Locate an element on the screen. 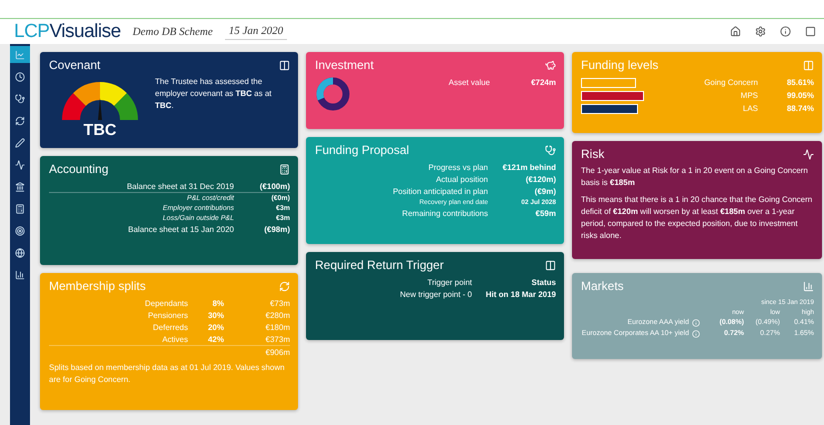 The height and width of the screenshot is (425, 824). row-share: 20% is located at coordinates (215, 327).